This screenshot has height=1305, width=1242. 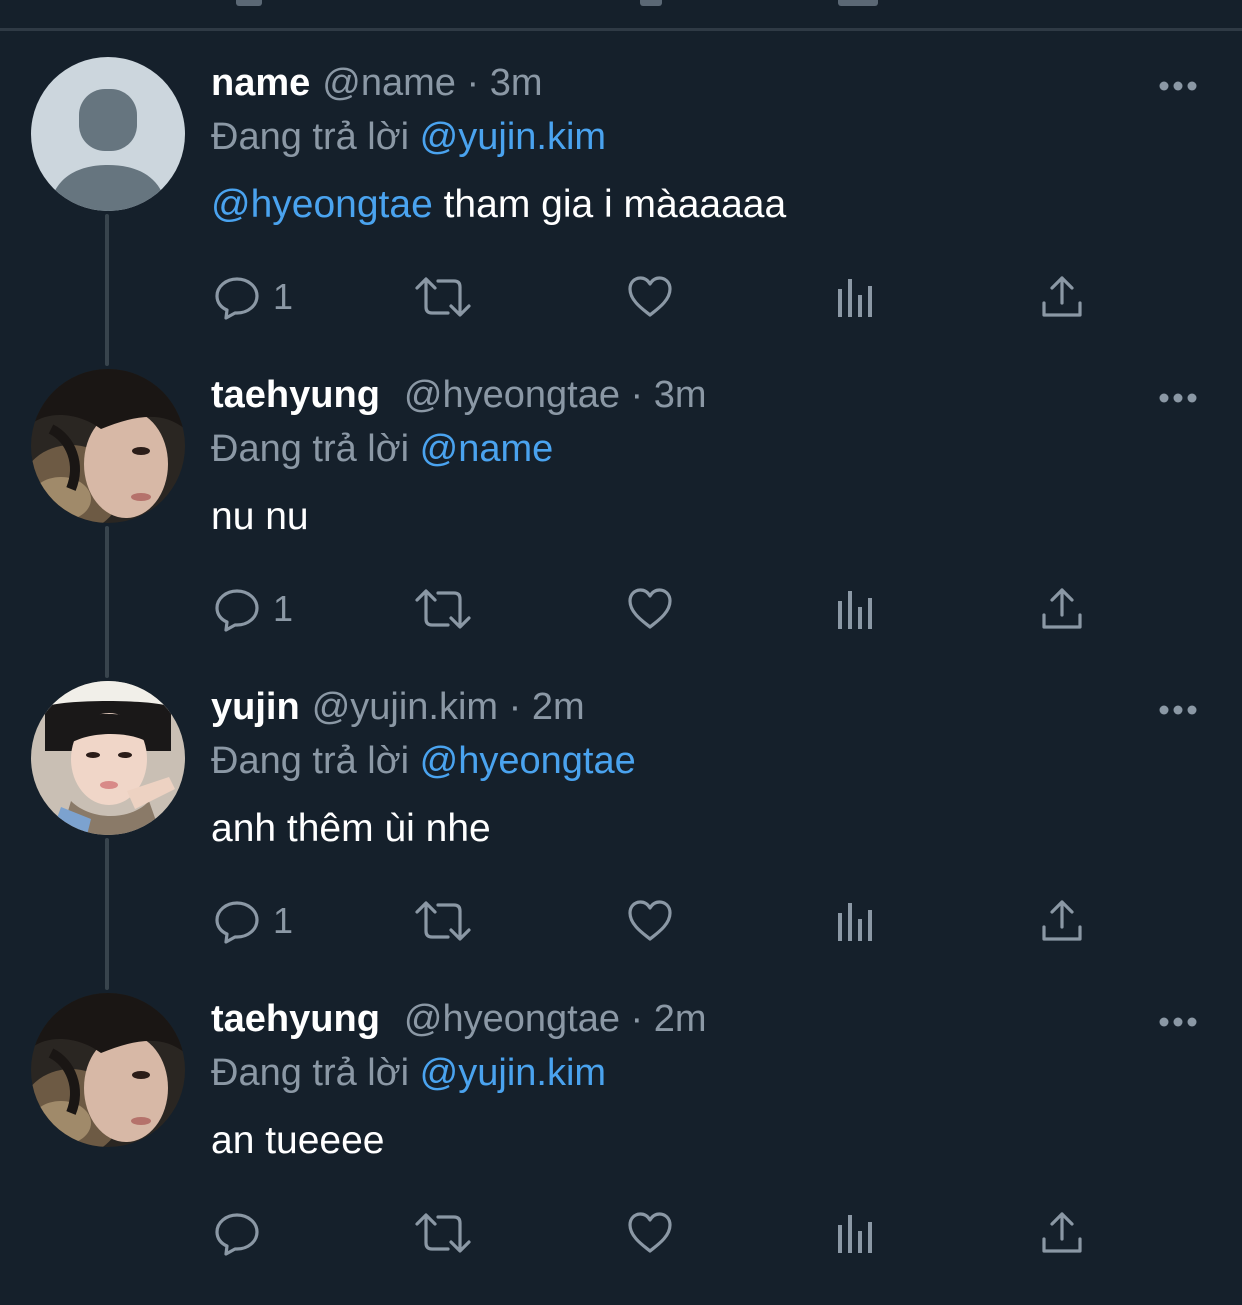 I want to click on tweet-text: @hyeongtae tham gia i màaaaaa, so click(x=498, y=205).